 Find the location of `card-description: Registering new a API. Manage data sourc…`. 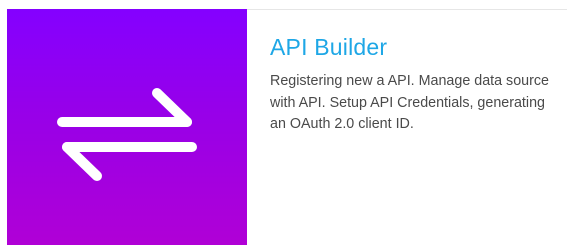

card-description: Registering new a API. Manage data sourc… is located at coordinates (409, 102).